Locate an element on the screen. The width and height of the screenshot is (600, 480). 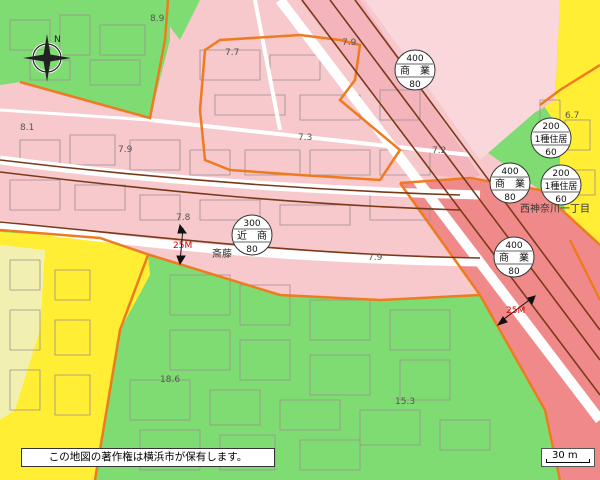
zone-label: 300 近 商 80 is located at coordinates (252, 235).